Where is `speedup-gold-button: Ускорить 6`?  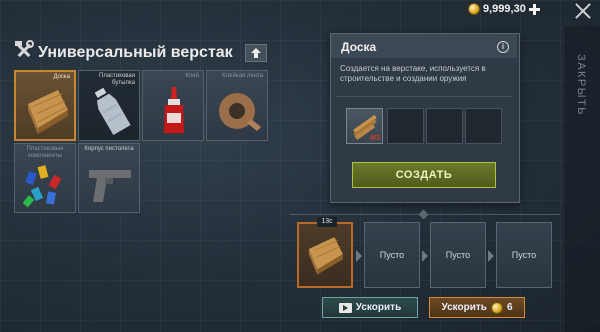
speedup-gold-button: Ускорить 6 is located at coordinates (477, 307).